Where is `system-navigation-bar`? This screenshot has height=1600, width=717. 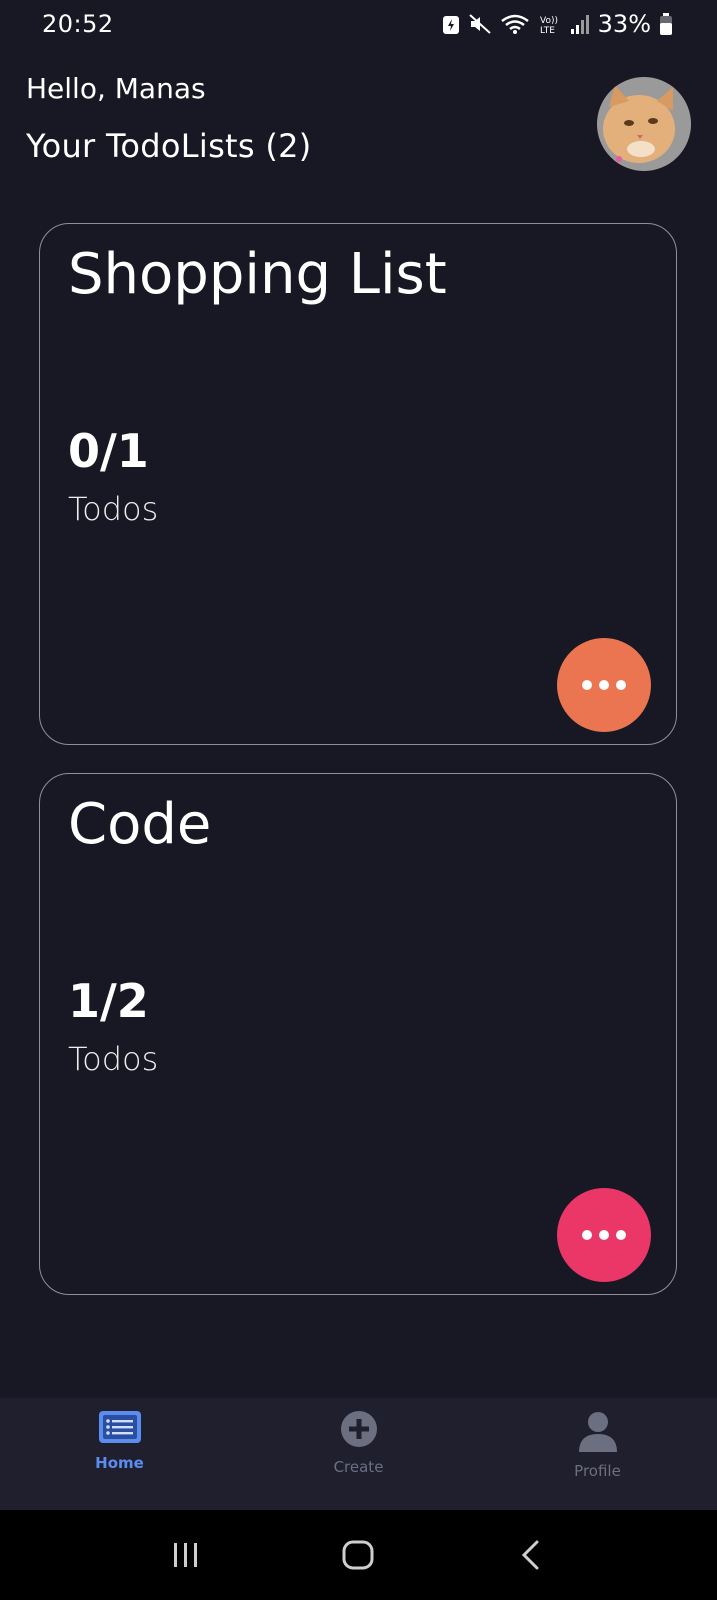 system-navigation-bar is located at coordinates (358, 1555).